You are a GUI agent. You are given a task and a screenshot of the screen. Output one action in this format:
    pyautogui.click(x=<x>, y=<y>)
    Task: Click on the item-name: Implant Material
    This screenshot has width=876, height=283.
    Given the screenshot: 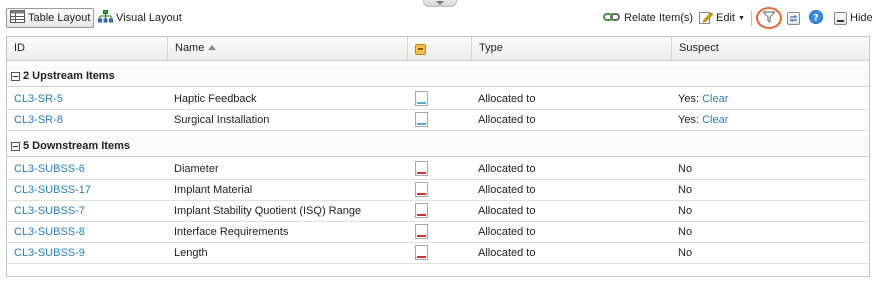 What is the action you would take?
    pyautogui.click(x=213, y=190)
    